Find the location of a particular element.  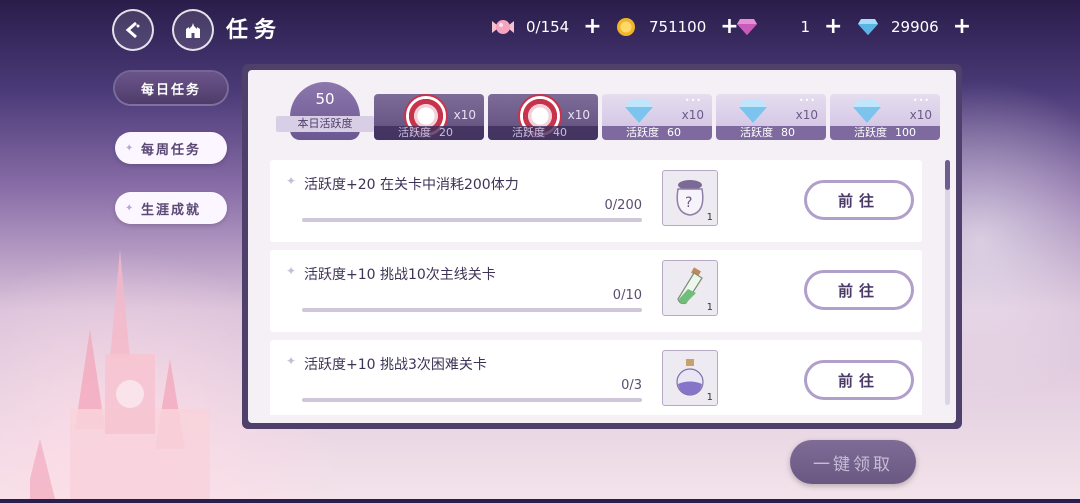

castle-illustration is located at coordinates (137, 354).